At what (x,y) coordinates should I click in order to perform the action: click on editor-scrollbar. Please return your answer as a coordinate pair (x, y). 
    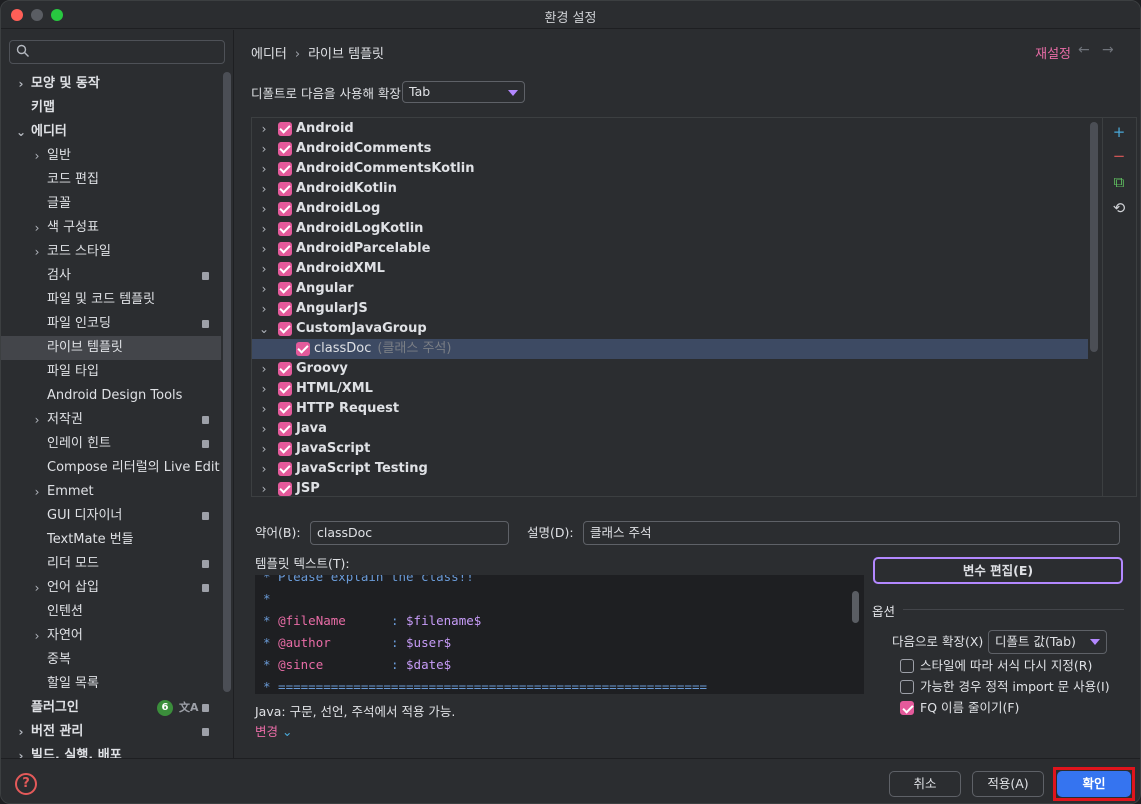
    Looking at the image, I should click on (855, 607).